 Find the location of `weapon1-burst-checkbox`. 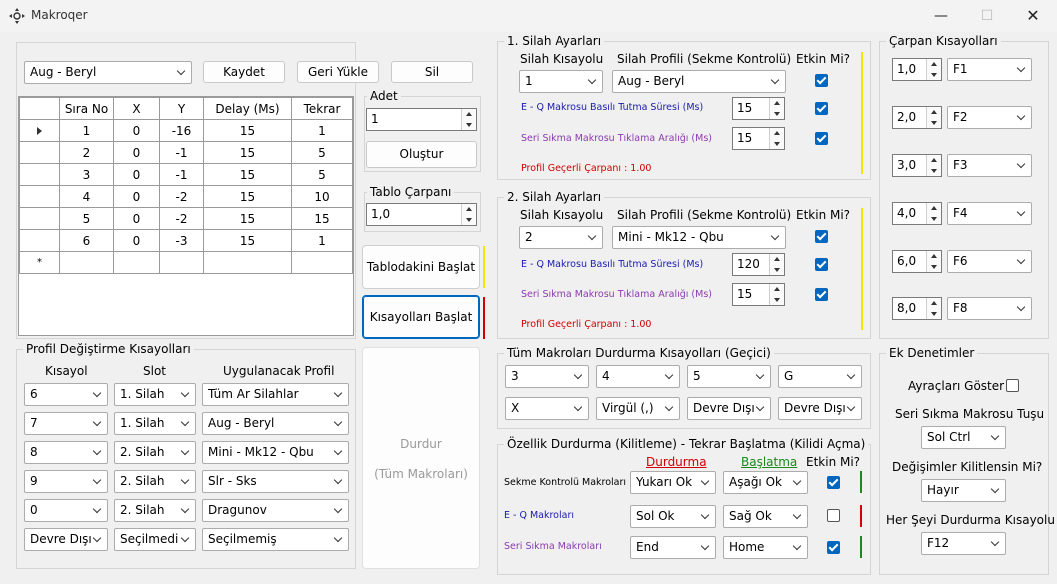

weapon1-burst-checkbox is located at coordinates (821, 138).